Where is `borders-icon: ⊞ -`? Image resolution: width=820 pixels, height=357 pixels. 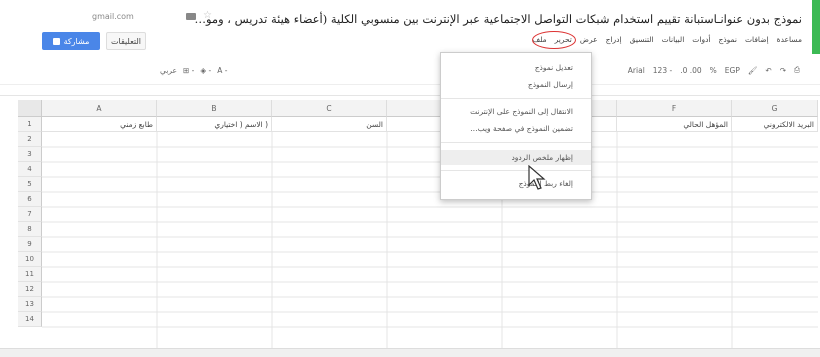 borders-icon: ⊞ - is located at coordinates (188, 70).